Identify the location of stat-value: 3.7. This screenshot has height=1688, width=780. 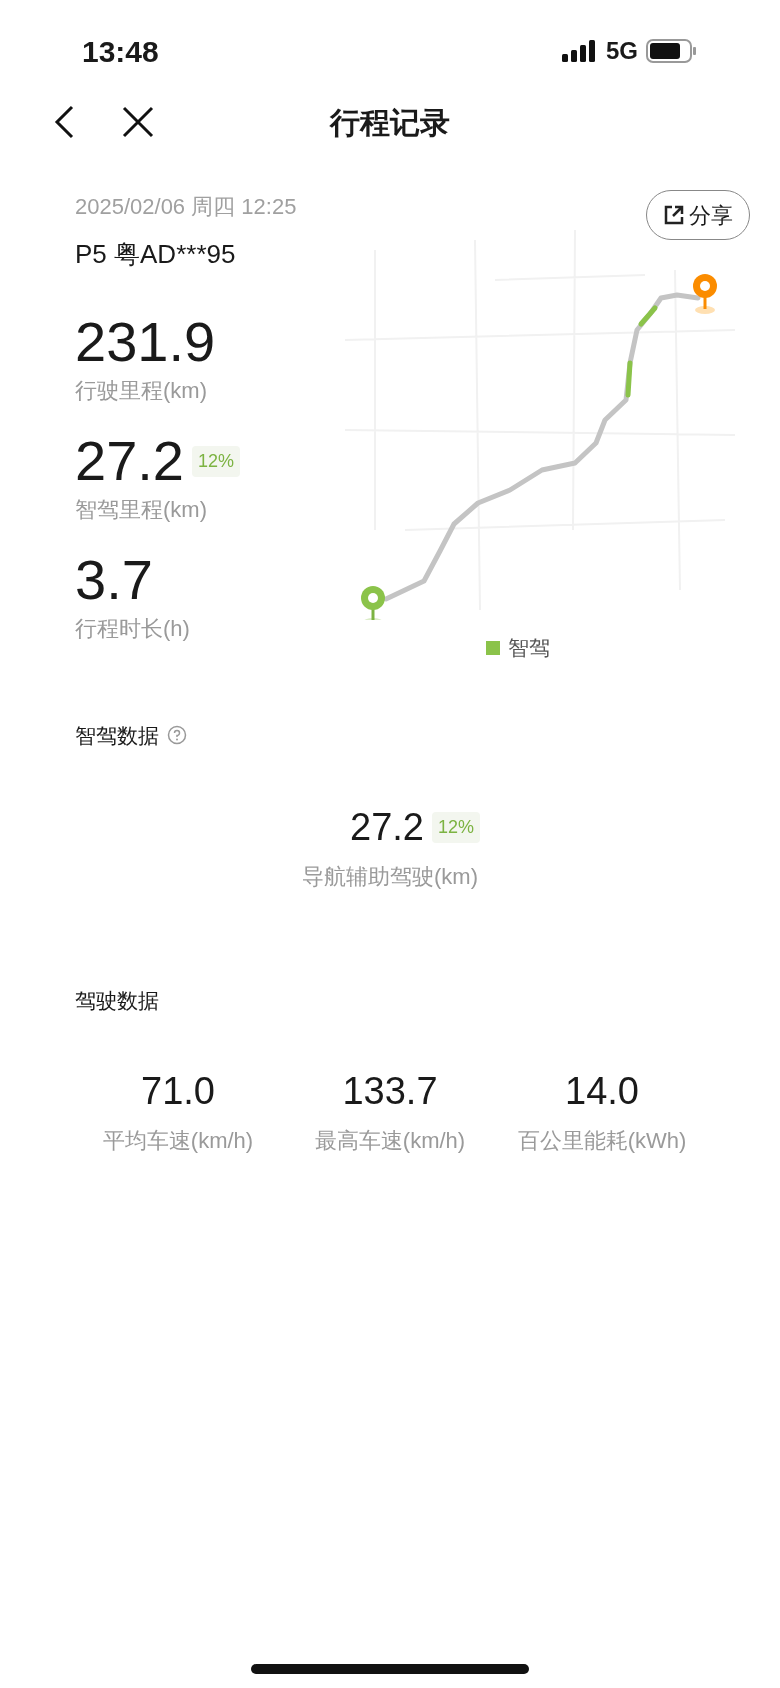
(114, 580).